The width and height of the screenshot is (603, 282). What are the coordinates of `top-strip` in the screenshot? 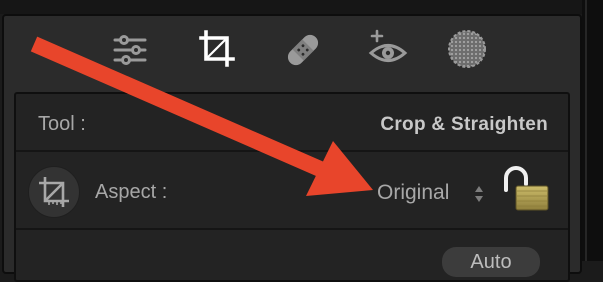 It's located at (301, 7).